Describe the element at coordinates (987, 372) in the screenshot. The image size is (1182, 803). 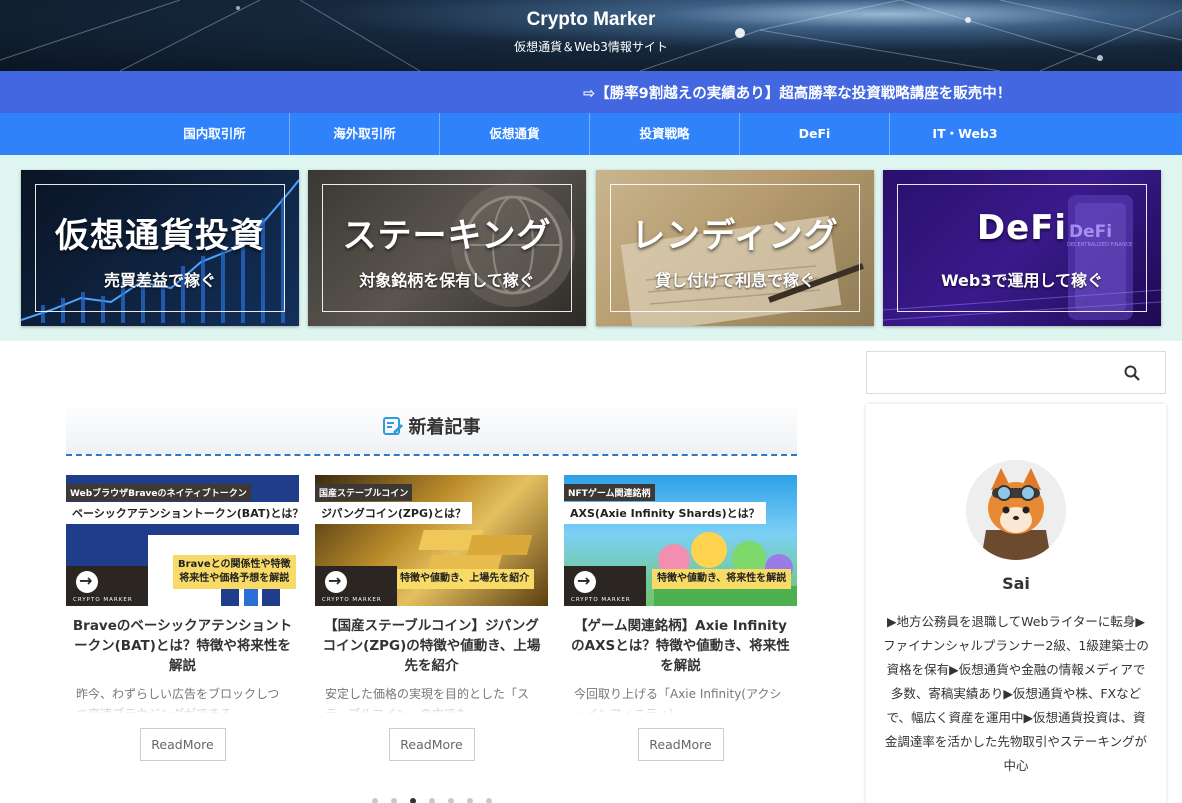
I see `search-input` at that location.